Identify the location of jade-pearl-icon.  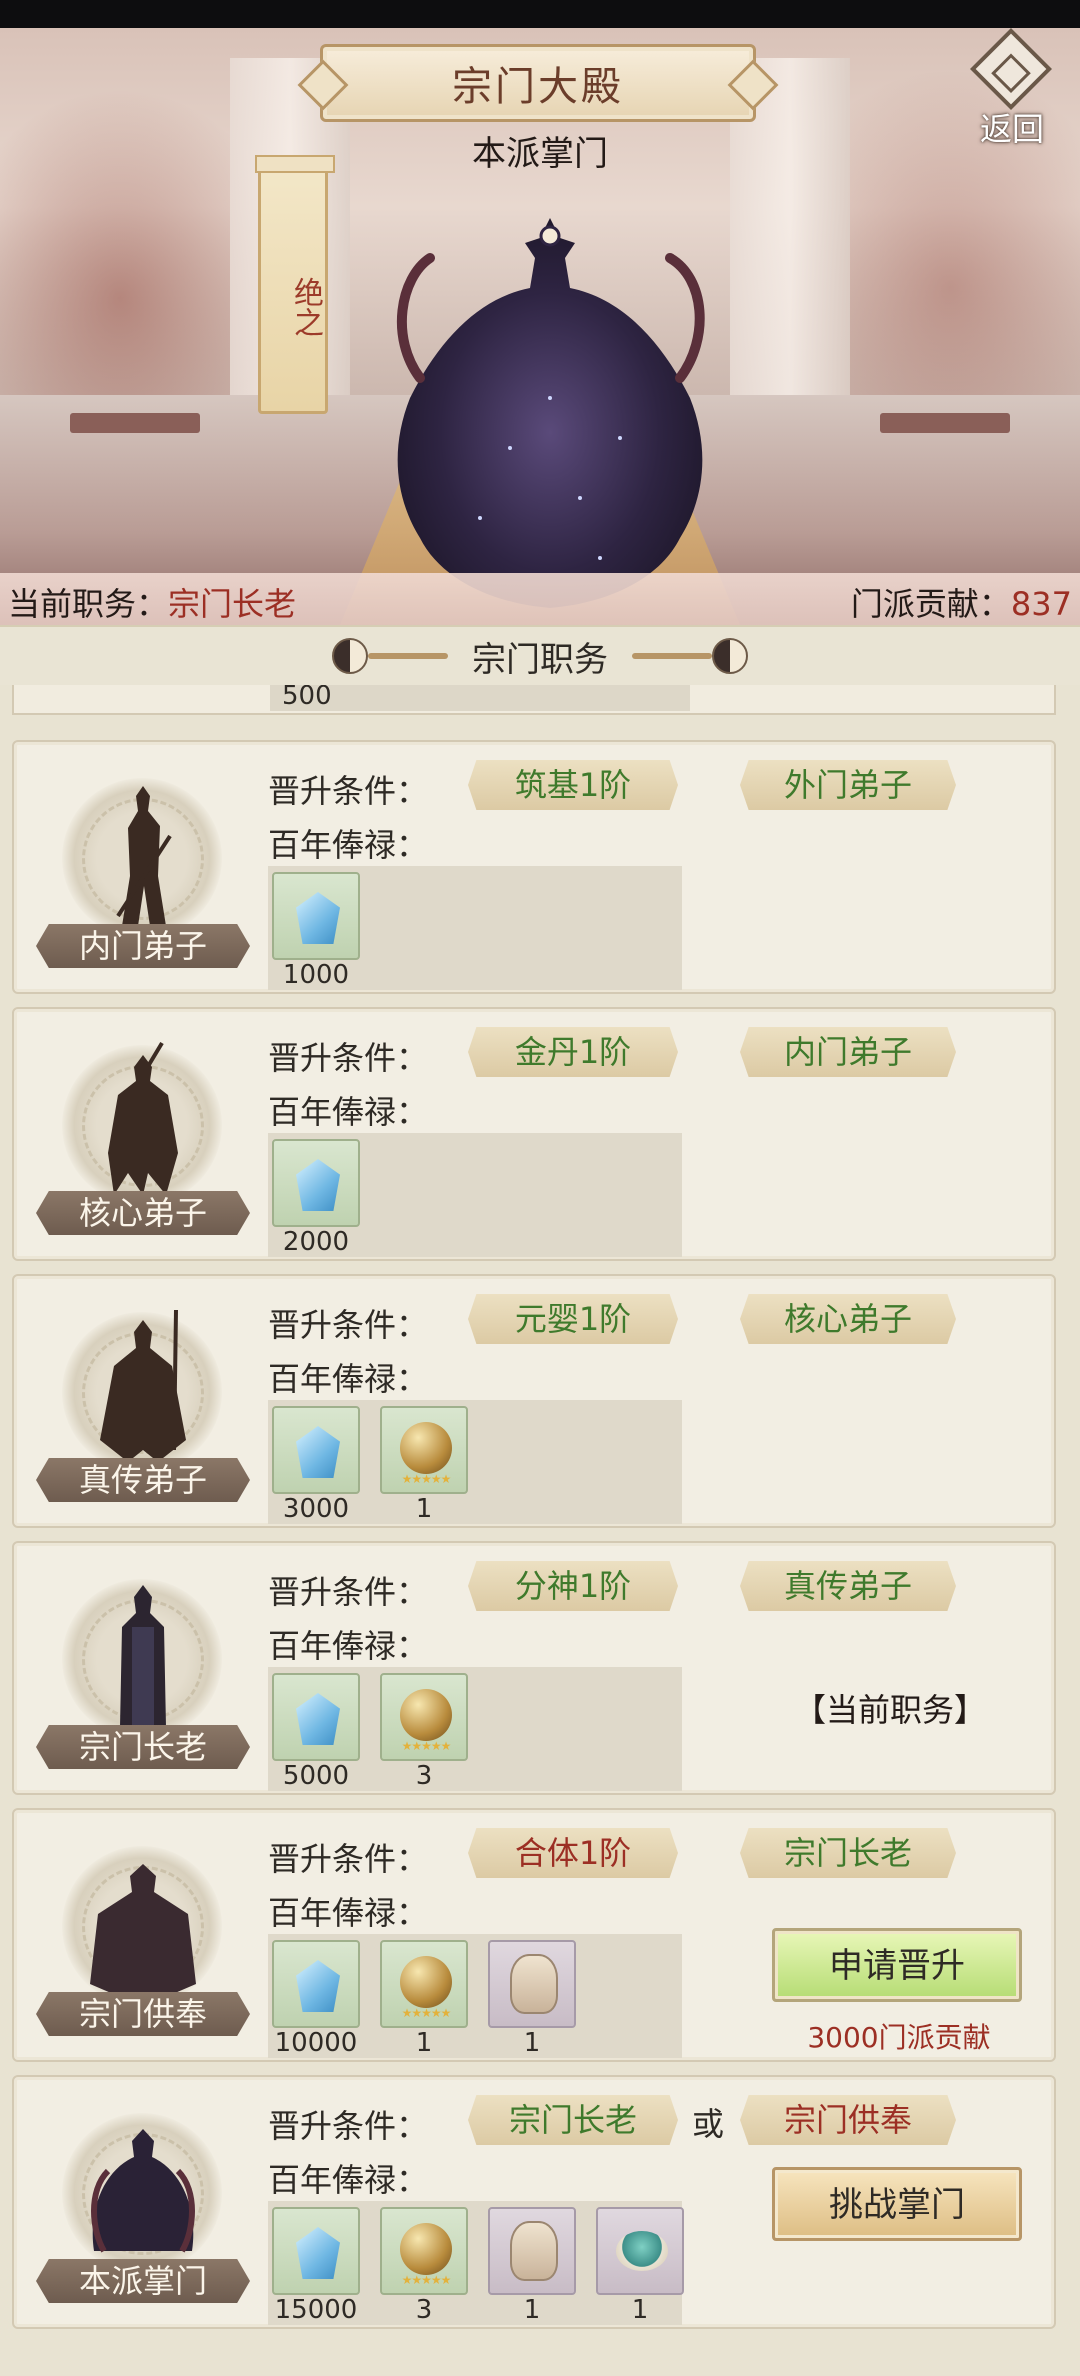
(640, 2251).